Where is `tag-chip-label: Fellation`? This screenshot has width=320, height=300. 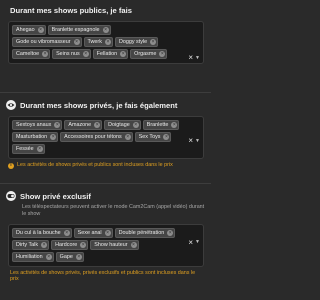
tag-chip-label: Fellation is located at coordinates (107, 54).